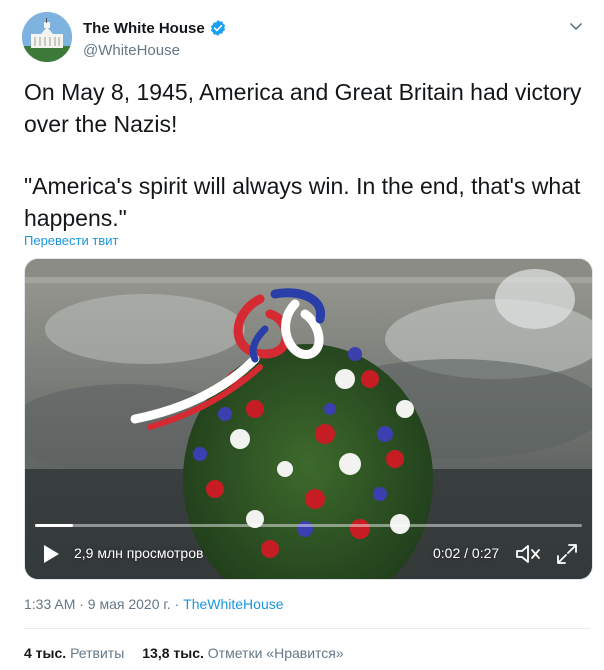  What do you see at coordinates (307, 37) in the screenshot?
I see `tweet-header: The White House @WhiteHouse` at bounding box center [307, 37].